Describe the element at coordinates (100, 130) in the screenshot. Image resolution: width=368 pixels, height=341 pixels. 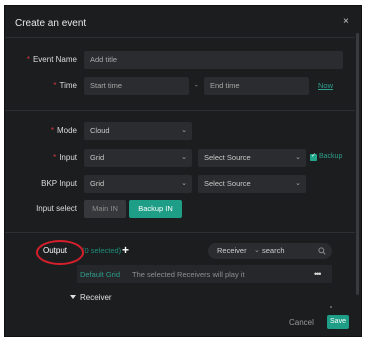
I see `mode-value: Cloud` at that location.